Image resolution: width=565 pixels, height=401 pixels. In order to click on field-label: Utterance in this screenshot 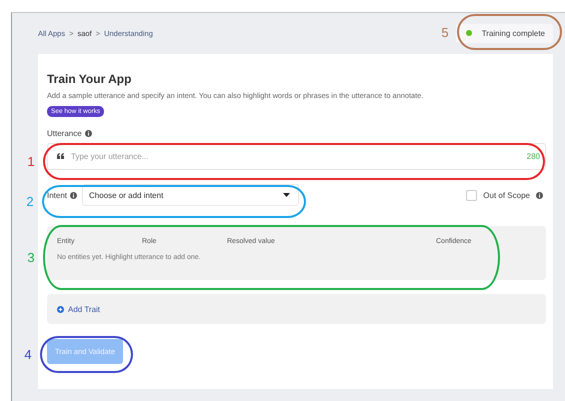, I will do `click(64, 133)`.